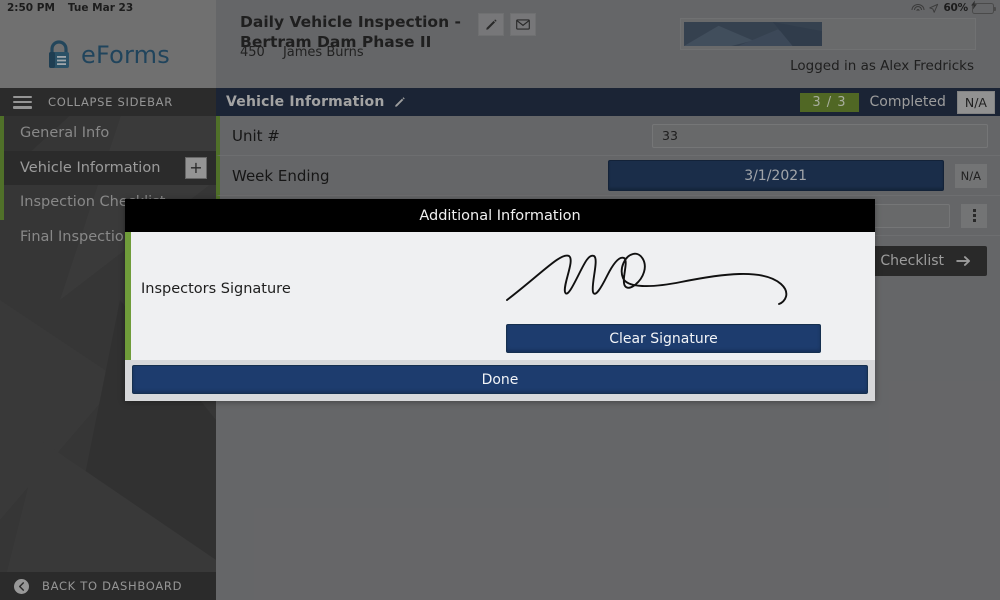 The height and width of the screenshot is (600, 1000). Describe the element at coordinates (984, 7) in the screenshot. I see `battery-charging-icon` at that location.